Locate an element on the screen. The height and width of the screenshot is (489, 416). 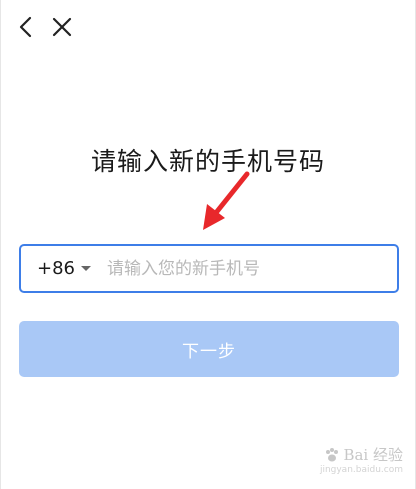
watermark: Bai 经验 jingyan.baidu.com is located at coordinates (361, 459).